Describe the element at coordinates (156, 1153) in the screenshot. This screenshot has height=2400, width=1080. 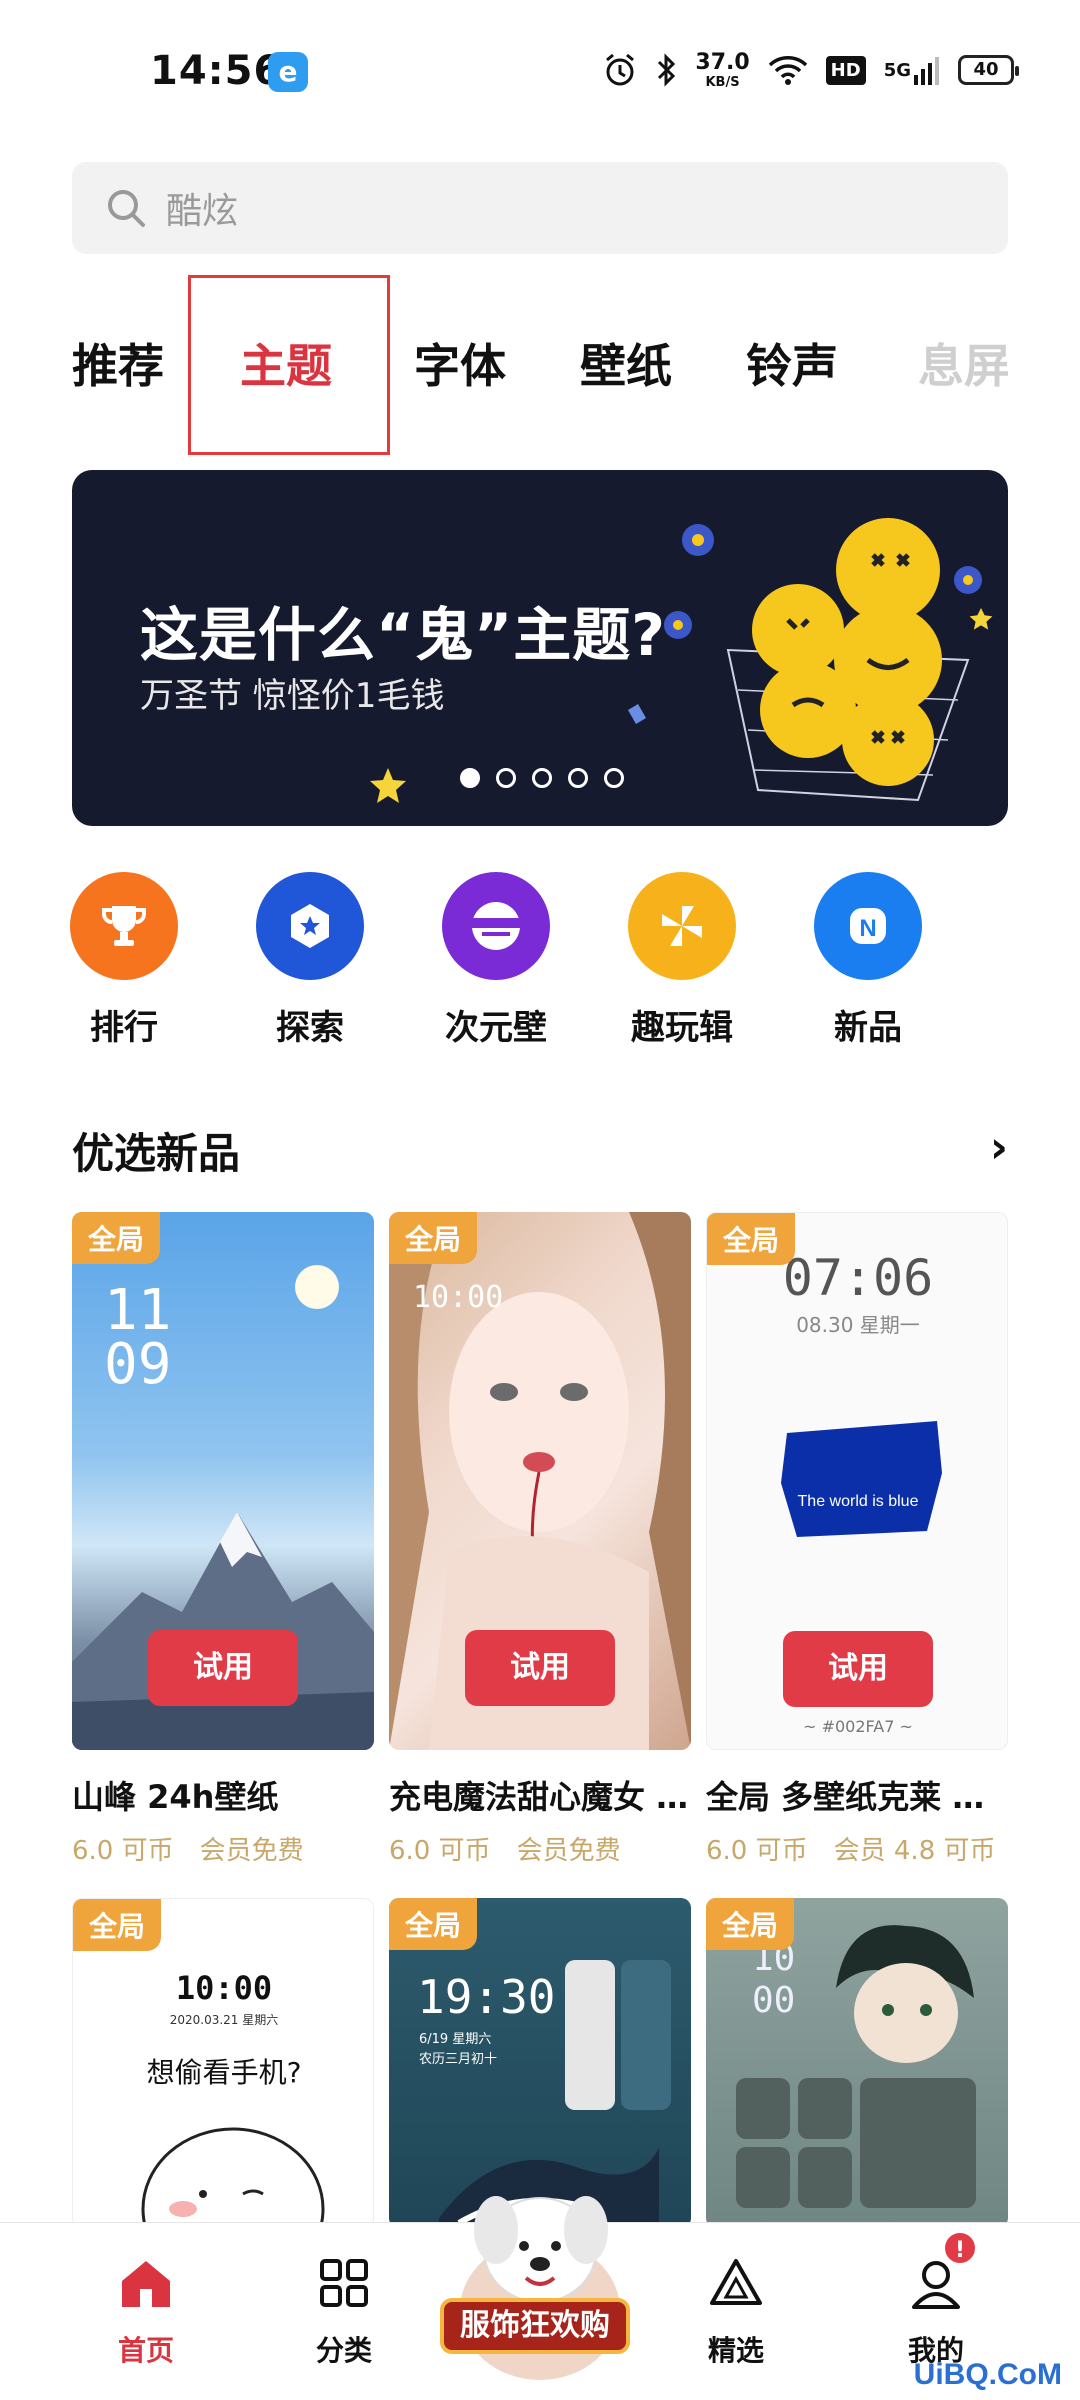
I see `section-title: 优选新品` at that location.